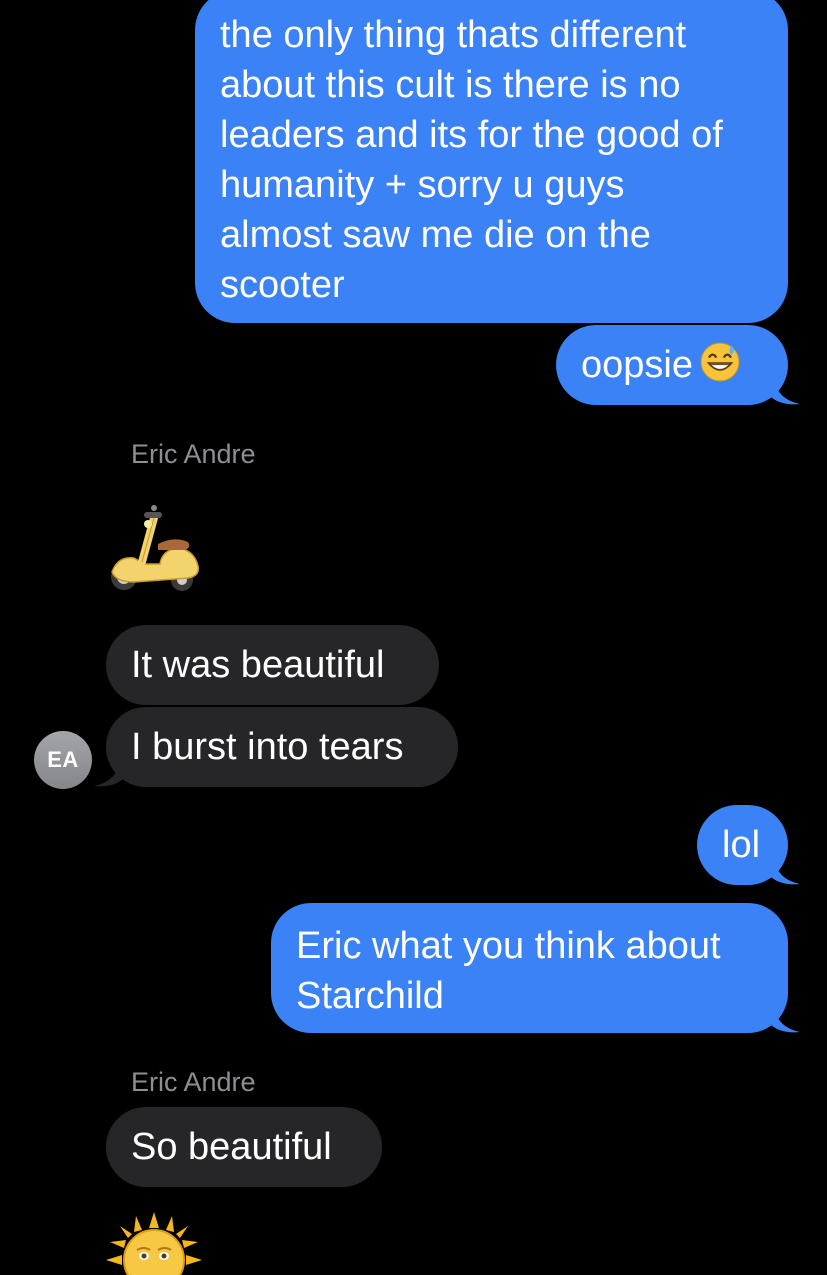  I want to click on outgoing-message-bubble: lol, so click(748, 845).